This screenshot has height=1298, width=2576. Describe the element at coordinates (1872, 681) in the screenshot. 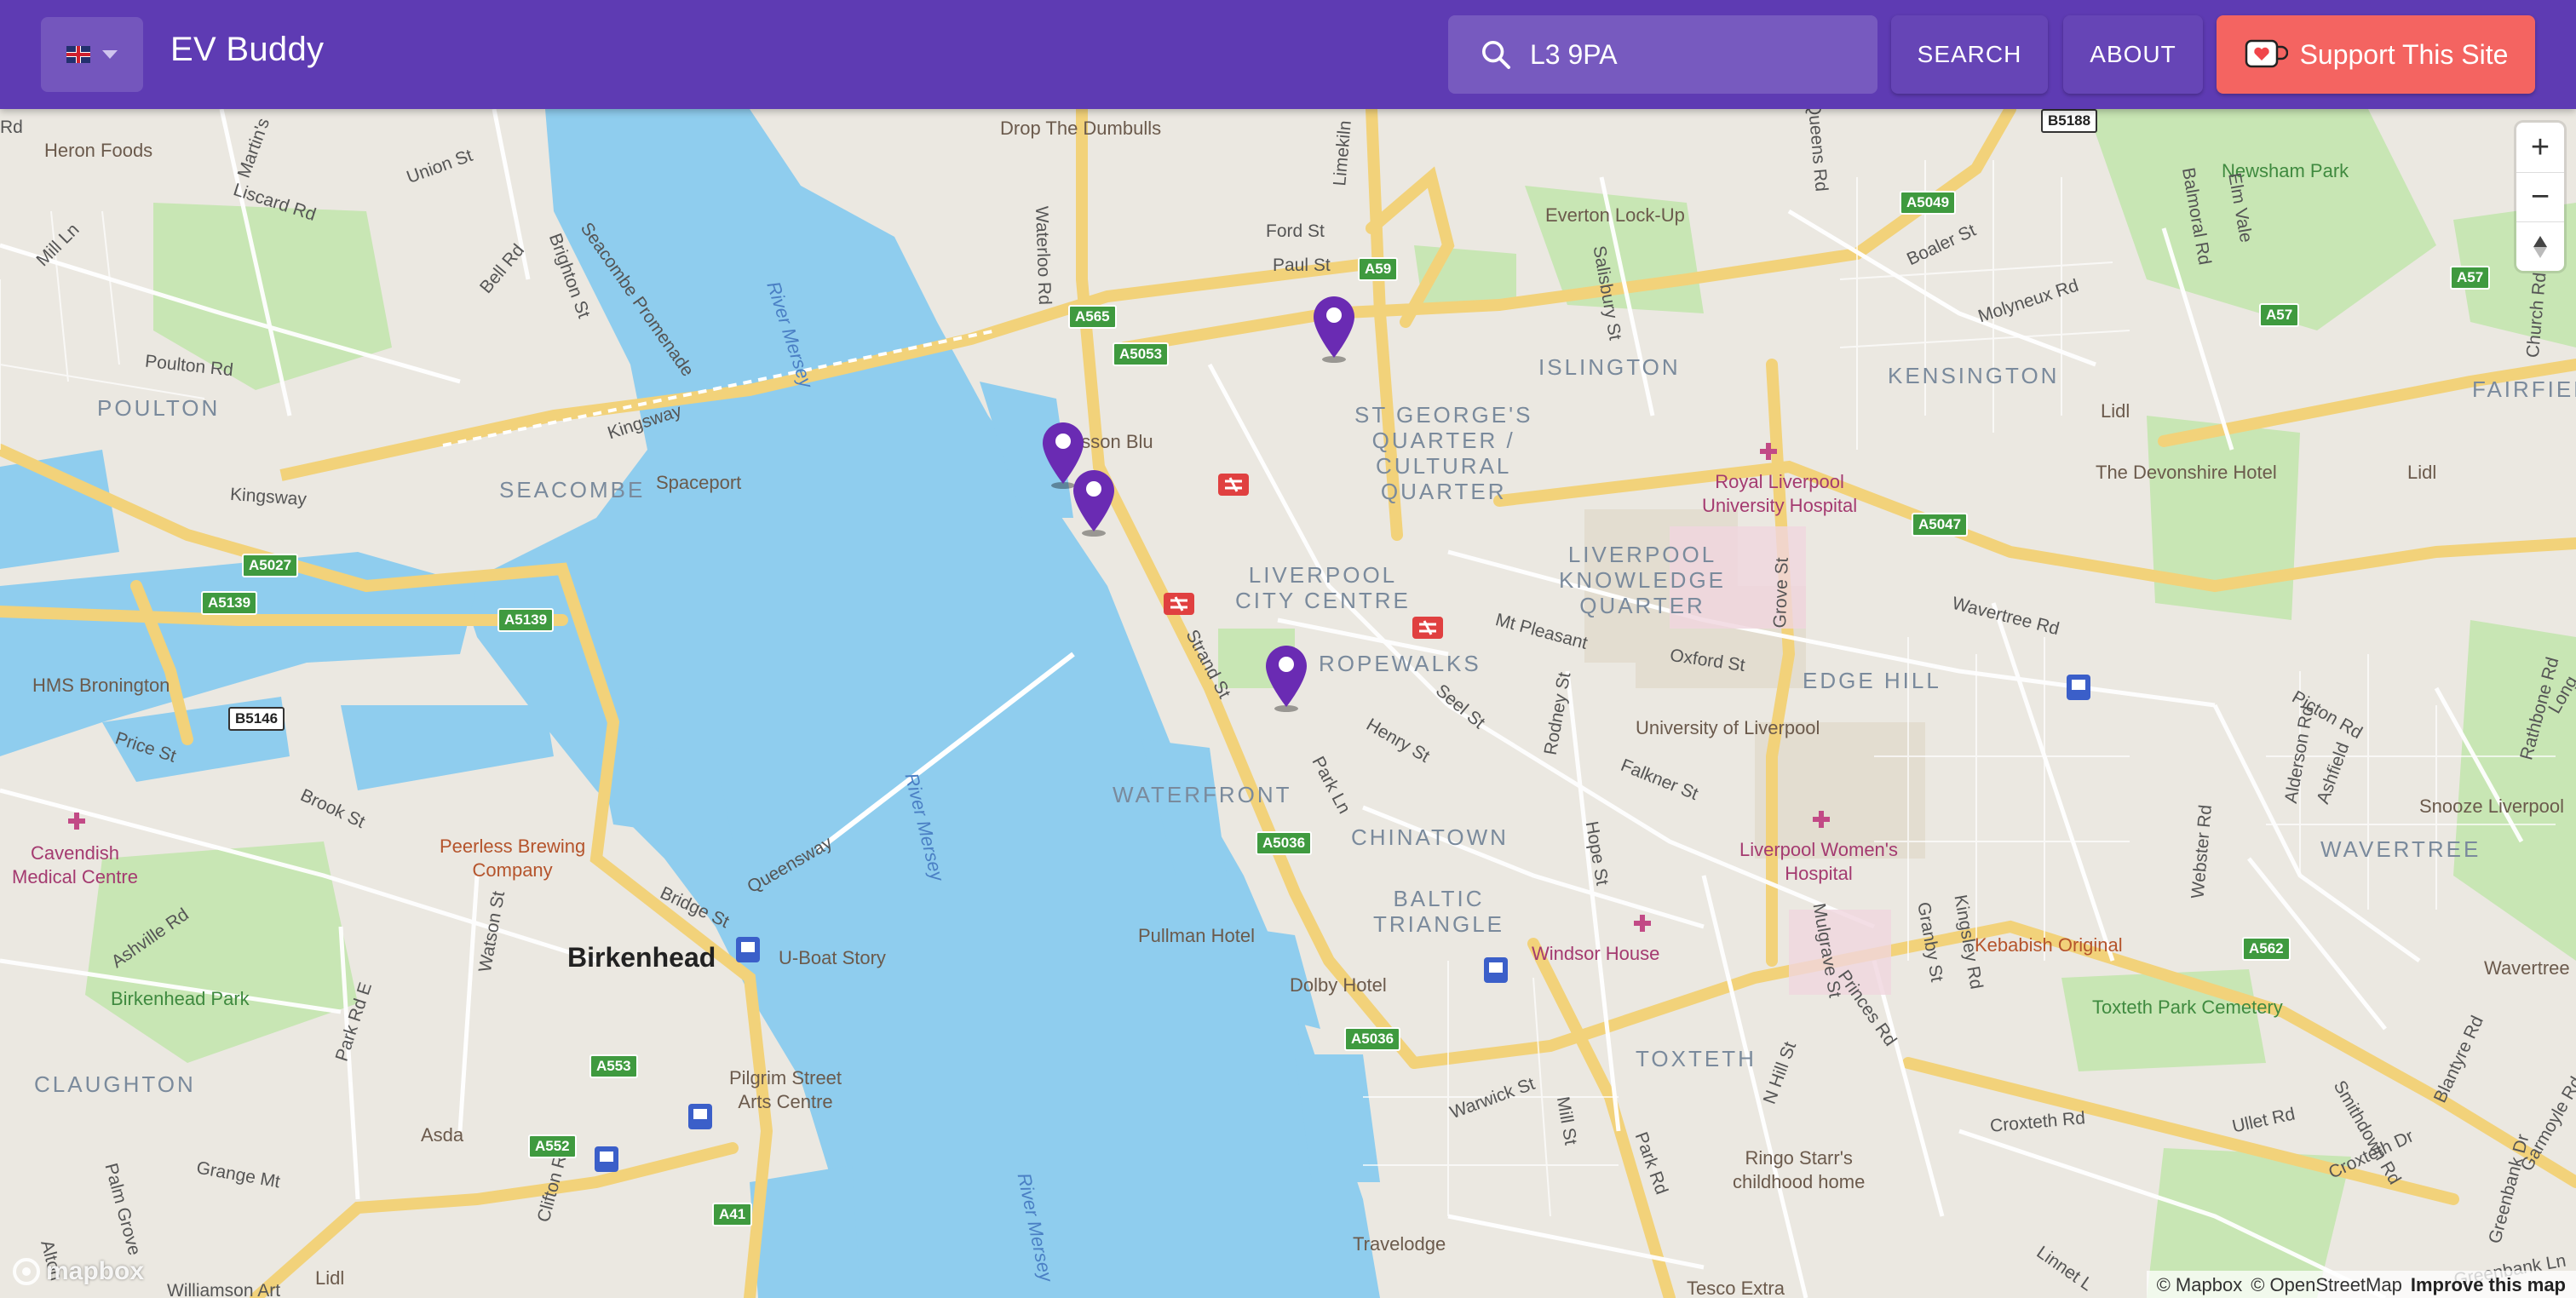

I see `area-label: EDGE HILL` at that location.